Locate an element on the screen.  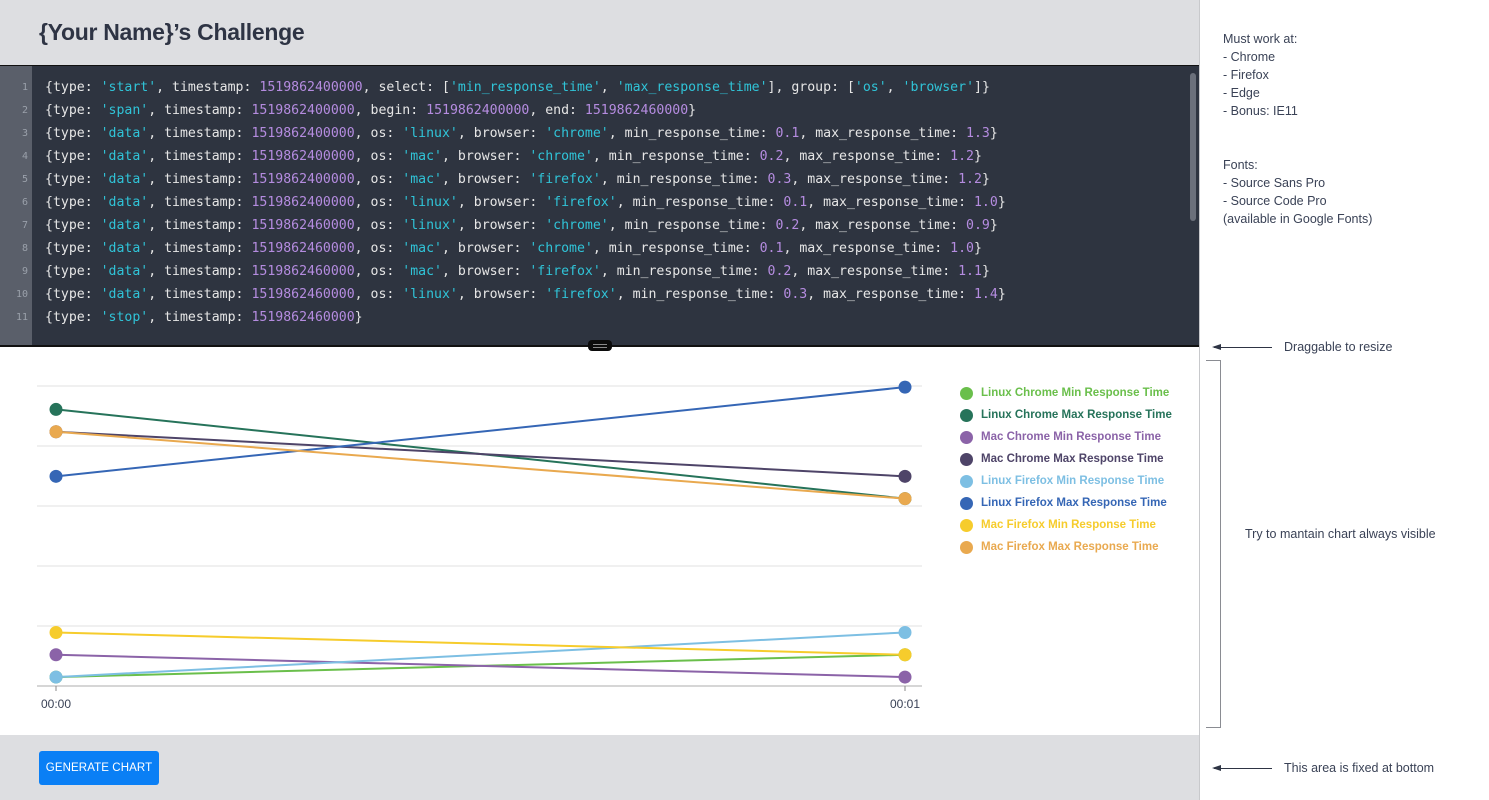
string-token: 'min_response_time' is located at coordinates (525, 87).